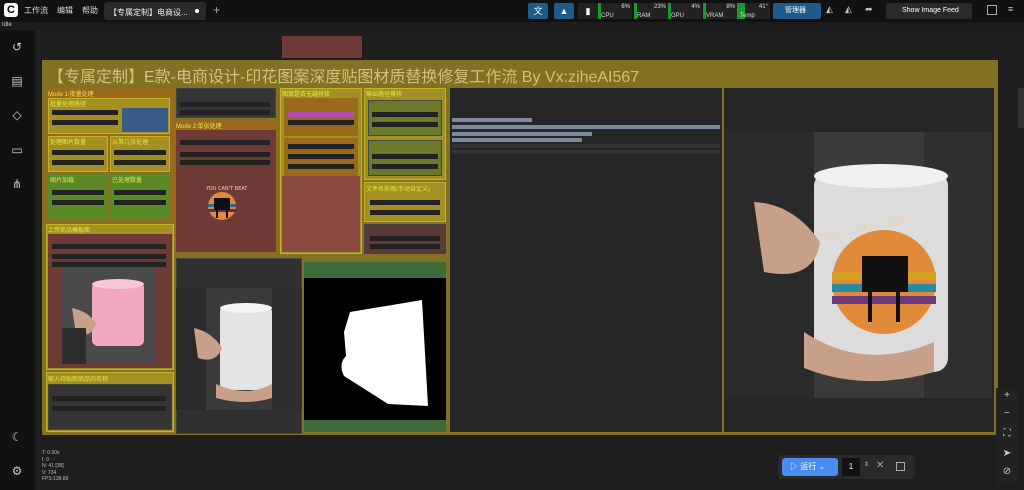 The height and width of the screenshot is (490, 1024). Describe the element at coordinates (810, 467) in the screenshot. I see `run-button: ▷ 运行 ⌄` at that location.